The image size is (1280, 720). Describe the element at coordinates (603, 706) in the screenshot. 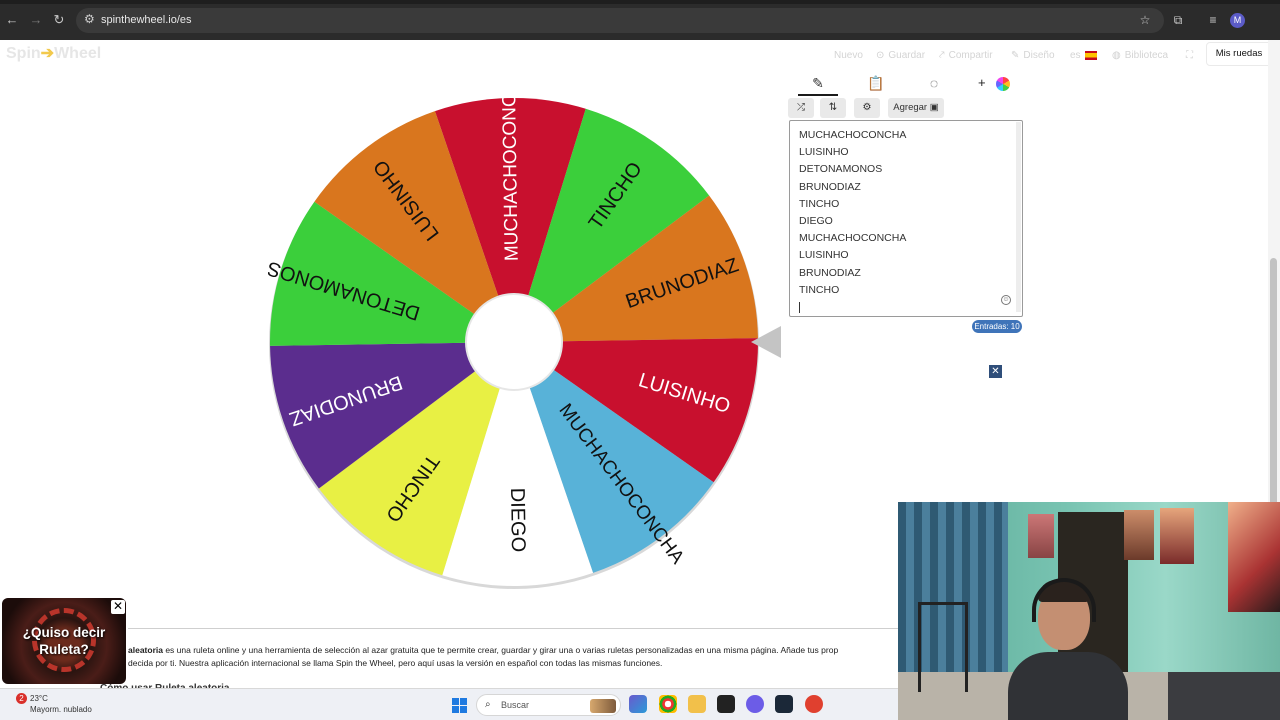

I see `search-highlight-image` at that location.